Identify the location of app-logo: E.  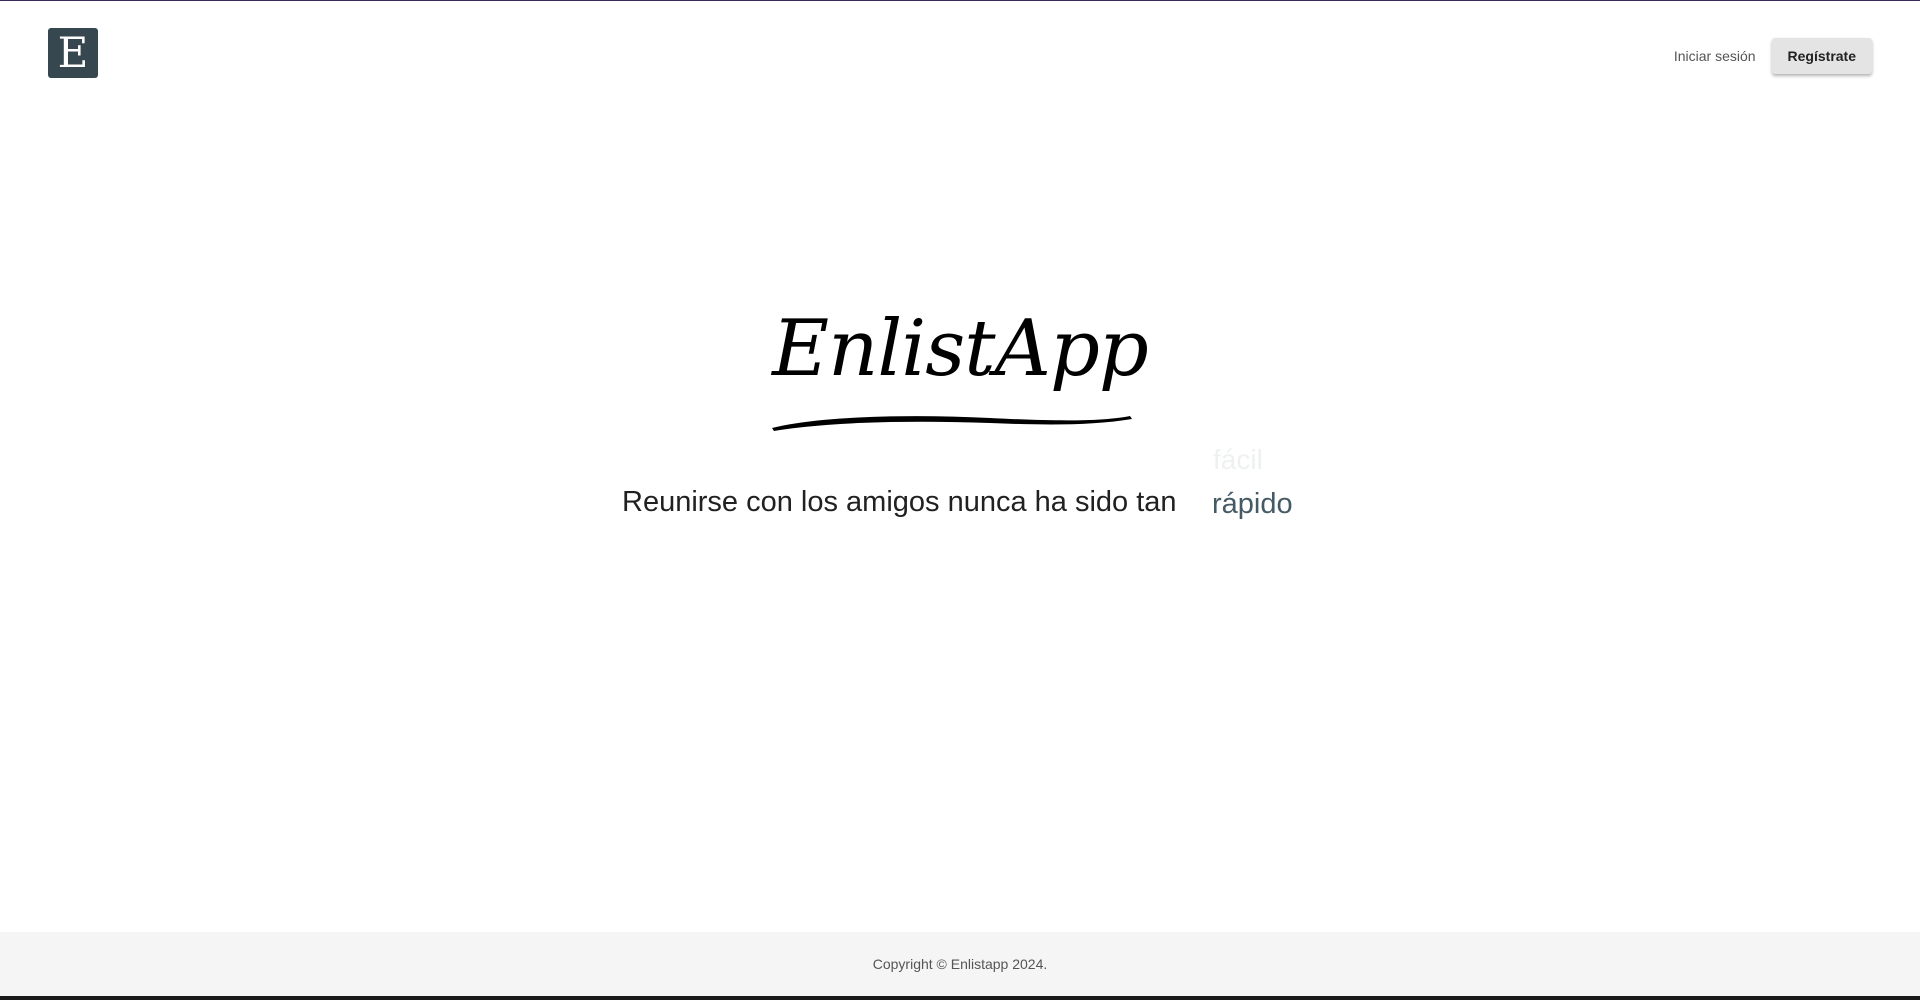
(73, 53).